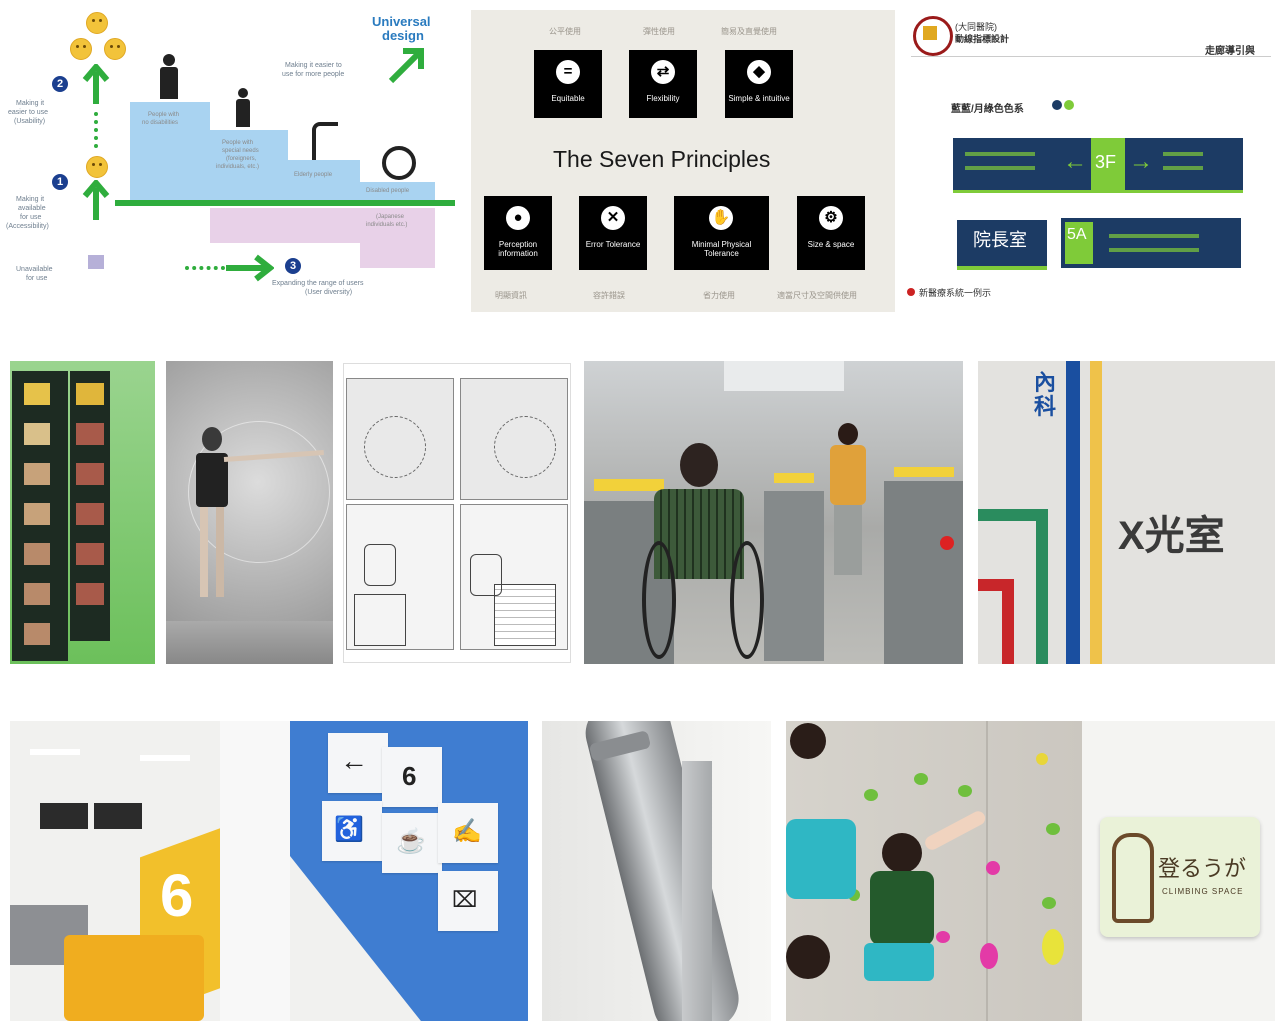 Image resolution: width=1275 pixels, height=1021 pixels. Describe the element at coordinates (55, 752) in the screenshot. I see `ceiling-light` at that location.